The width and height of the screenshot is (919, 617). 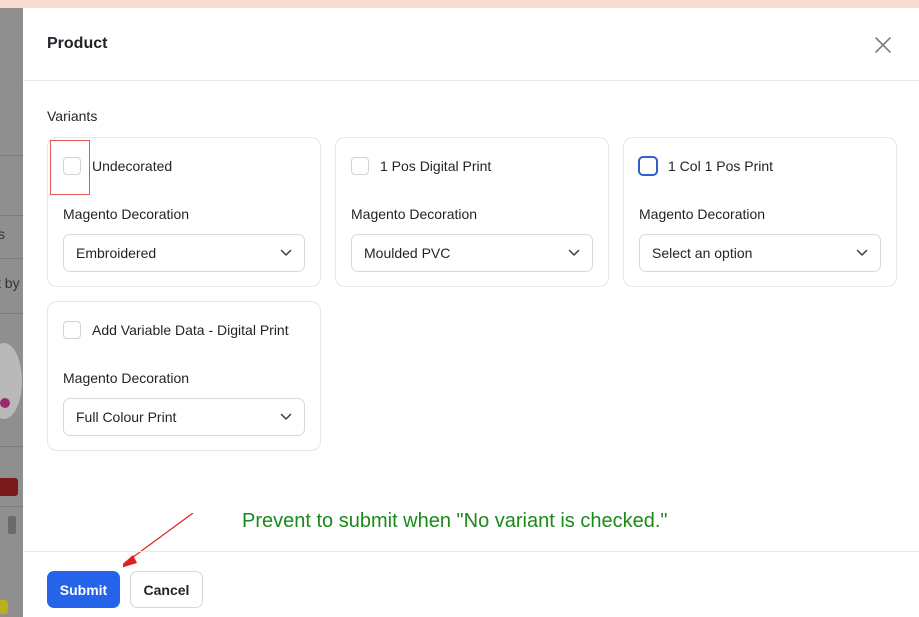 I want to click on close-icon, so click(x=883, y=45).